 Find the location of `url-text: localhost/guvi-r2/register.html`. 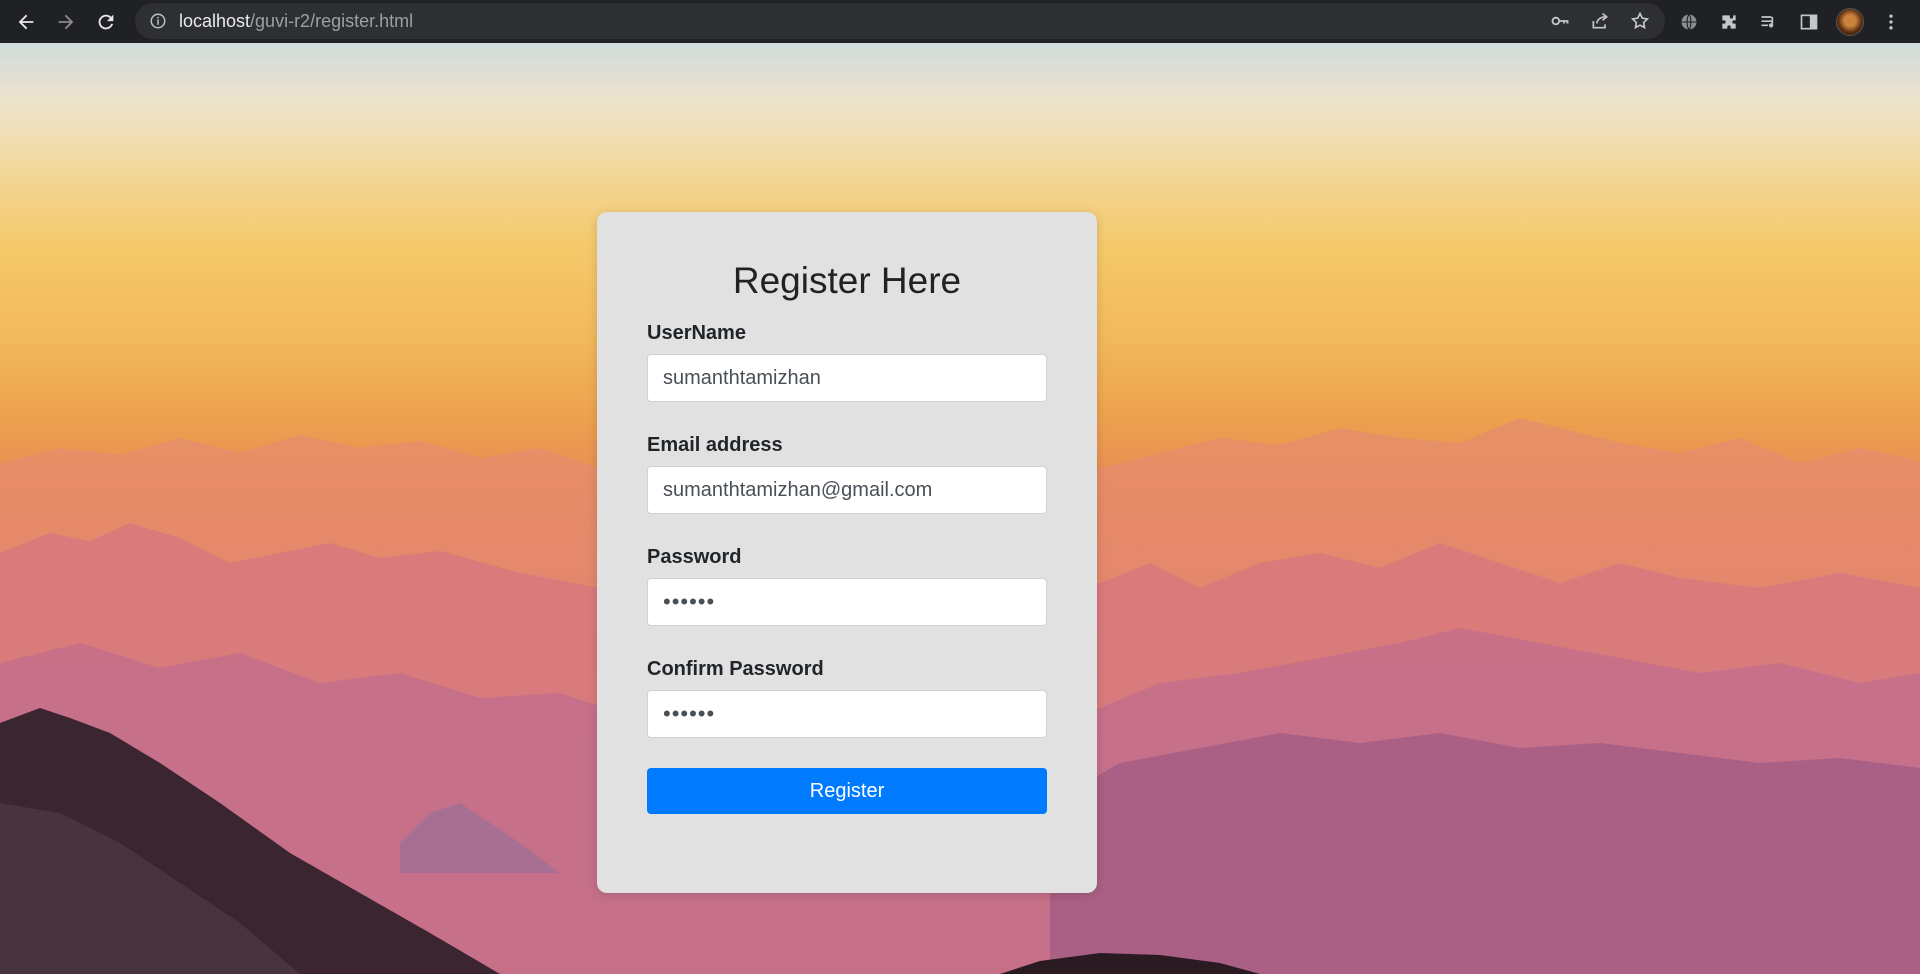

url-text: localhost/guvi-r2/register.html is located at coordinates (296, 21).